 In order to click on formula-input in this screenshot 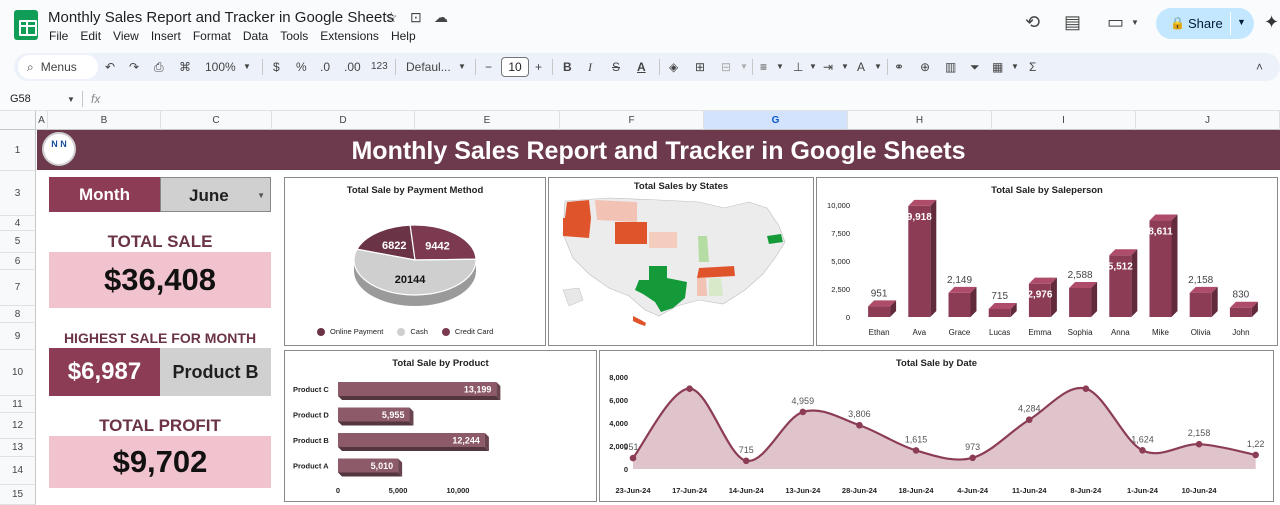, I will do `click(692, 99)`.